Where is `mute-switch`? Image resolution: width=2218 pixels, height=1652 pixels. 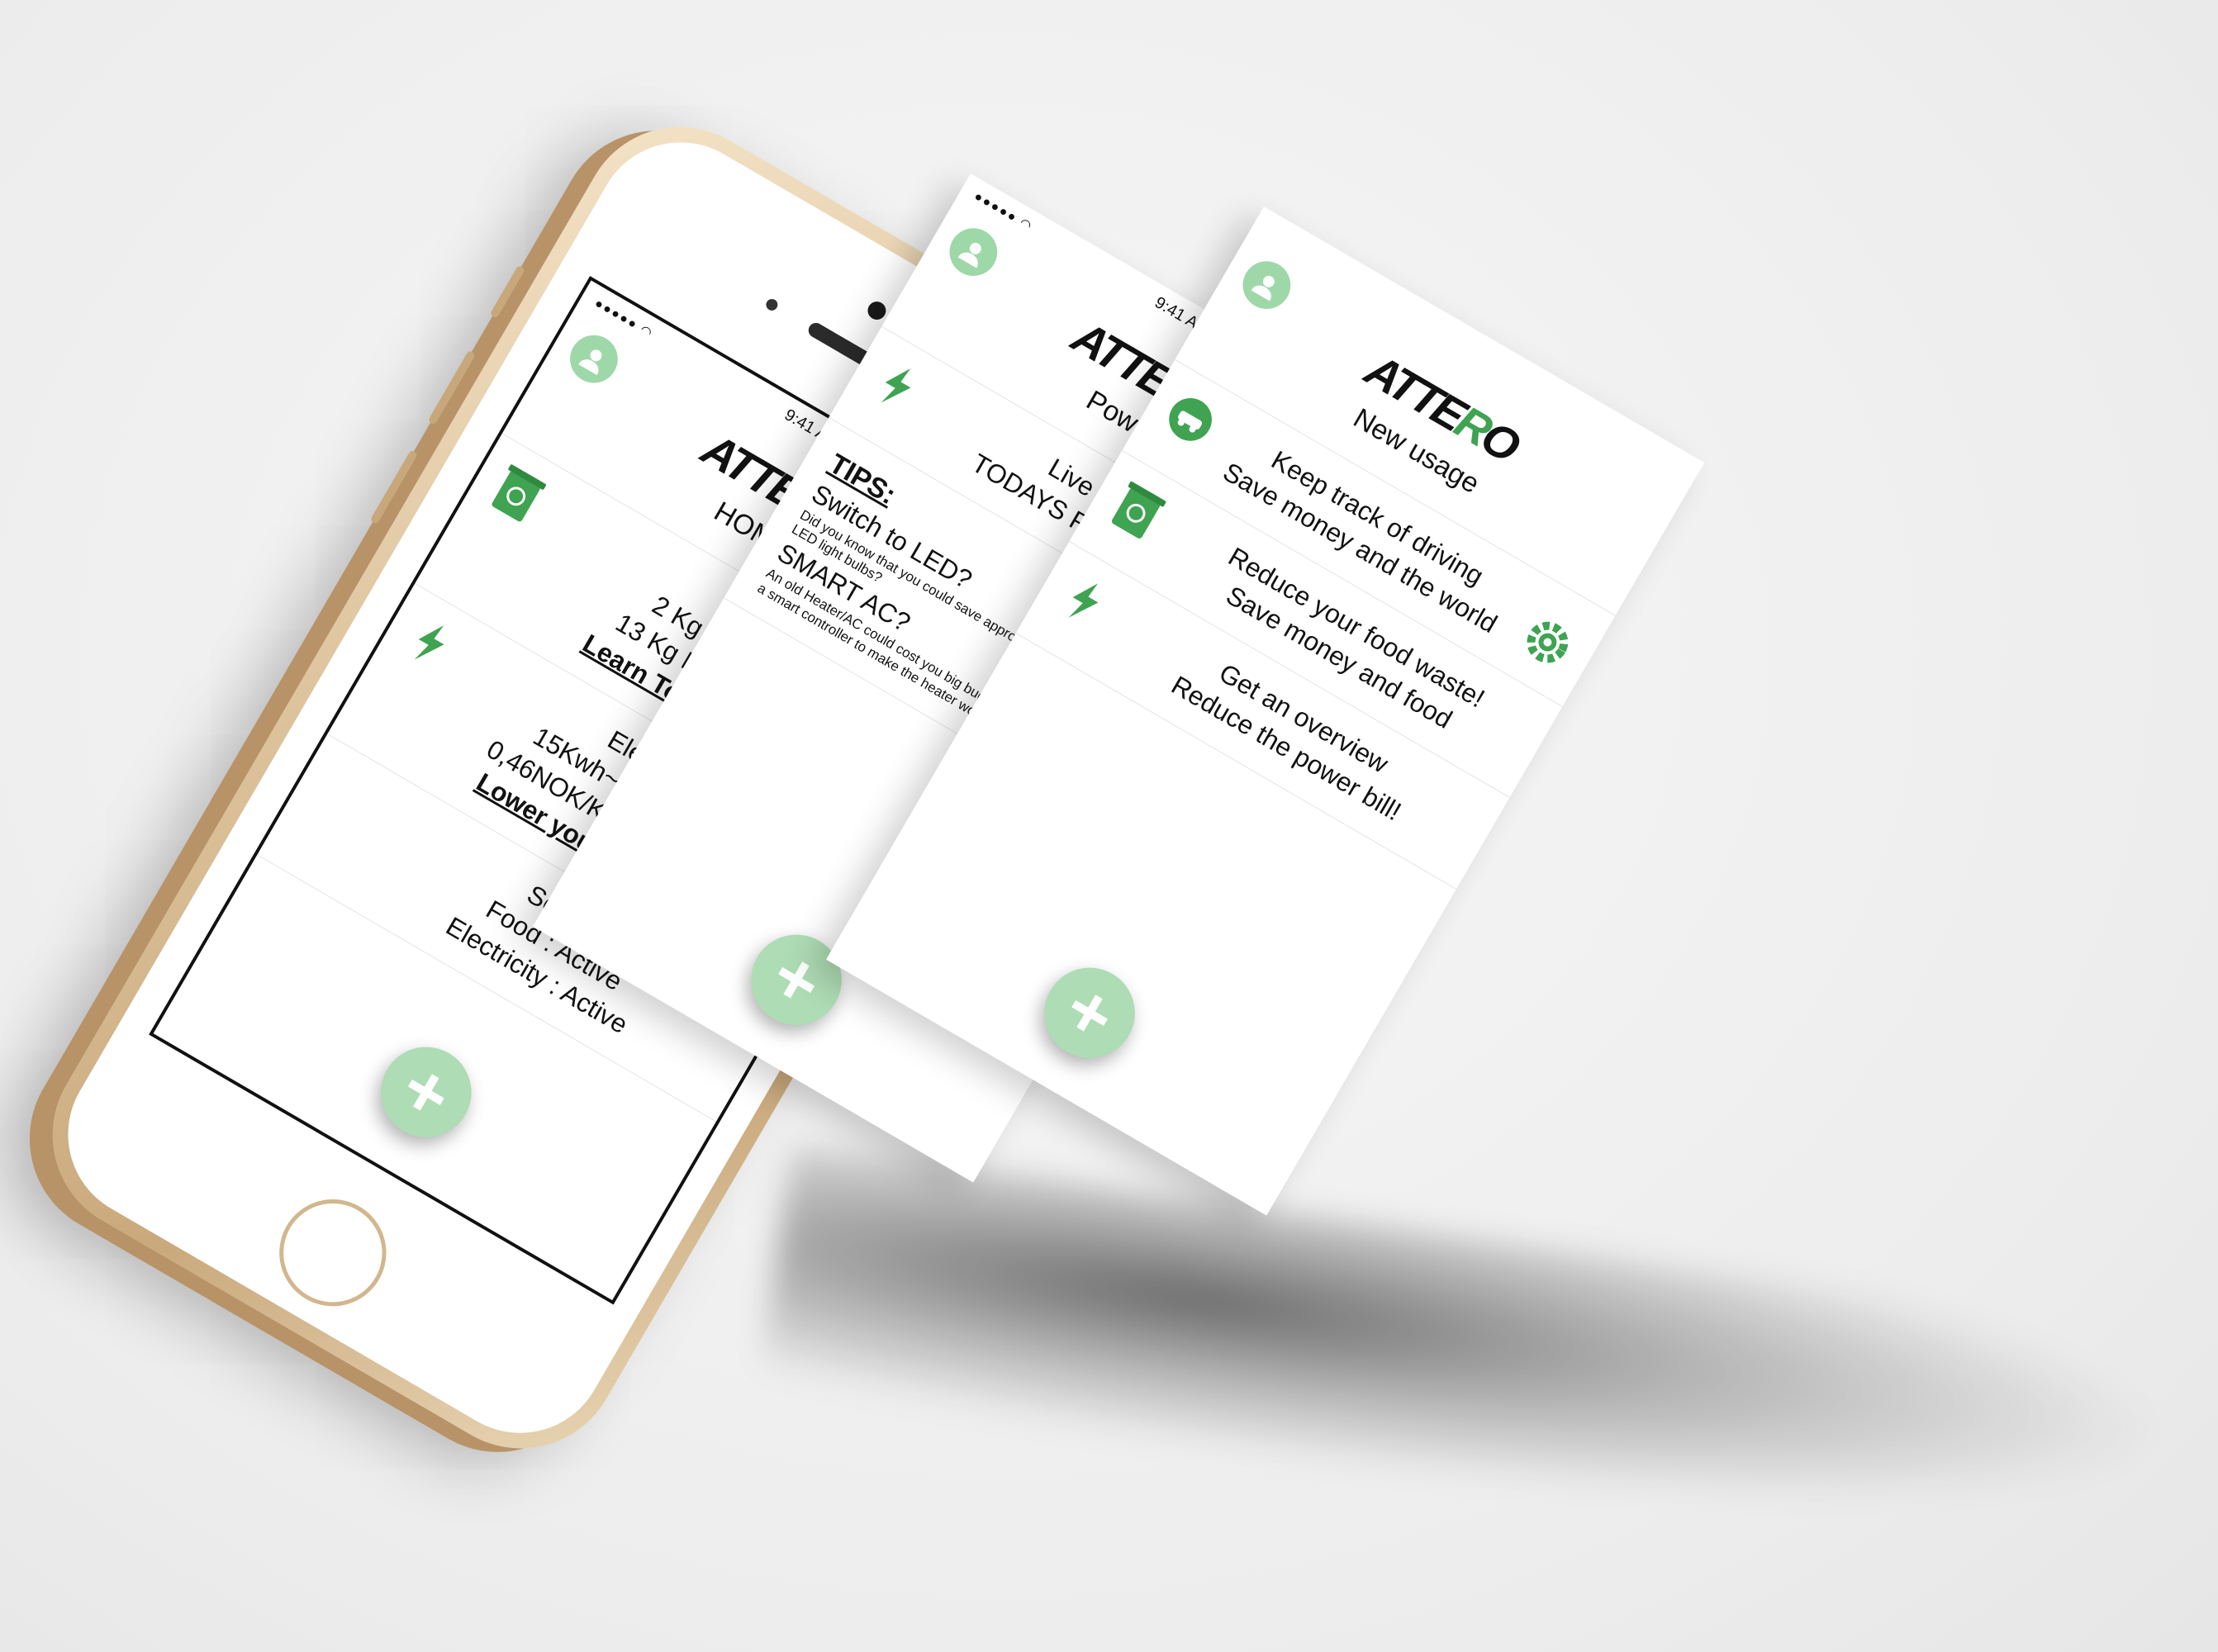
mute-switch is located at coordinates (507, 291).